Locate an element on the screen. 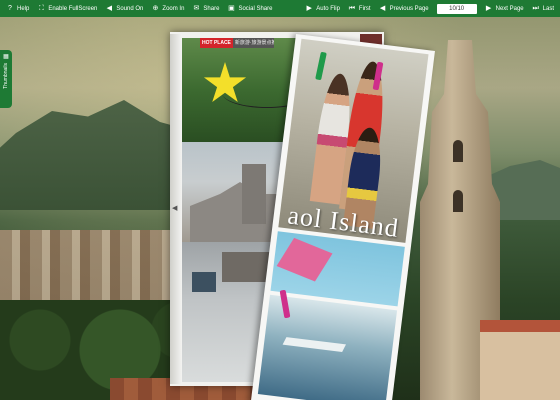 This screenshot has width=560, height=400. autoflip-button: ▶ Auto Flip is located at coordinates (322, 8).